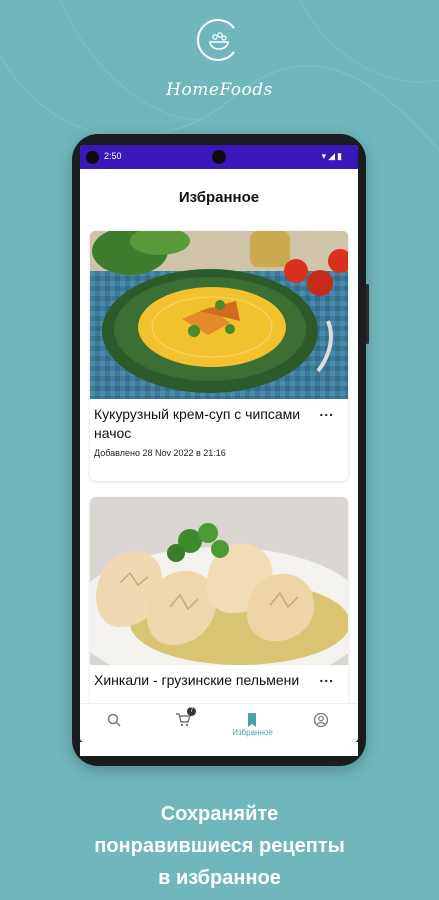 This screenshot has height=900, width=439. Describe the element at coordinates (252, 720) in the screenshot. I see `bookmark-icon` at that location.